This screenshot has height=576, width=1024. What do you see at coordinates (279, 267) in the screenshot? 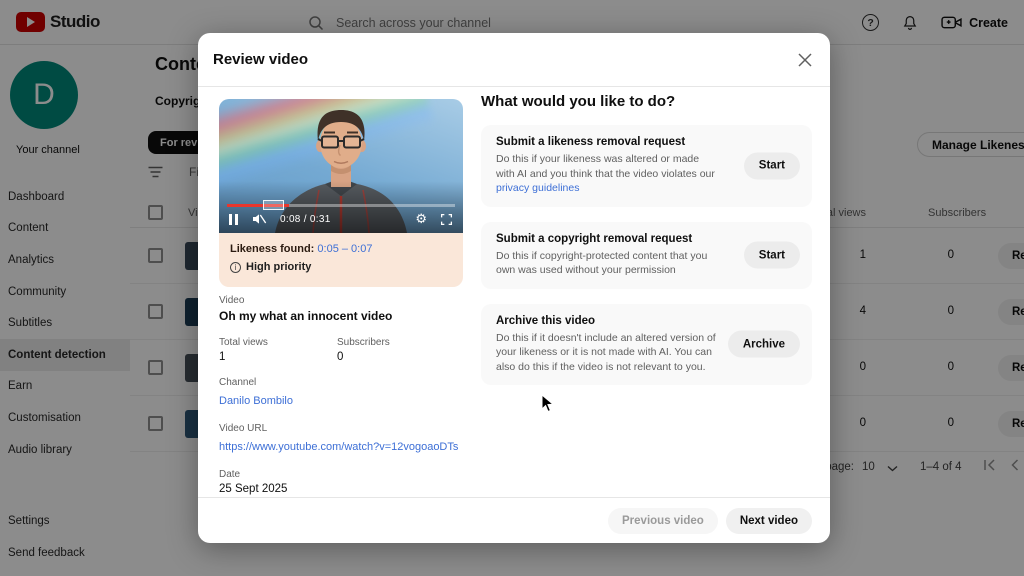
I see `priority-label: High priority` at bounding box center [279, 267].